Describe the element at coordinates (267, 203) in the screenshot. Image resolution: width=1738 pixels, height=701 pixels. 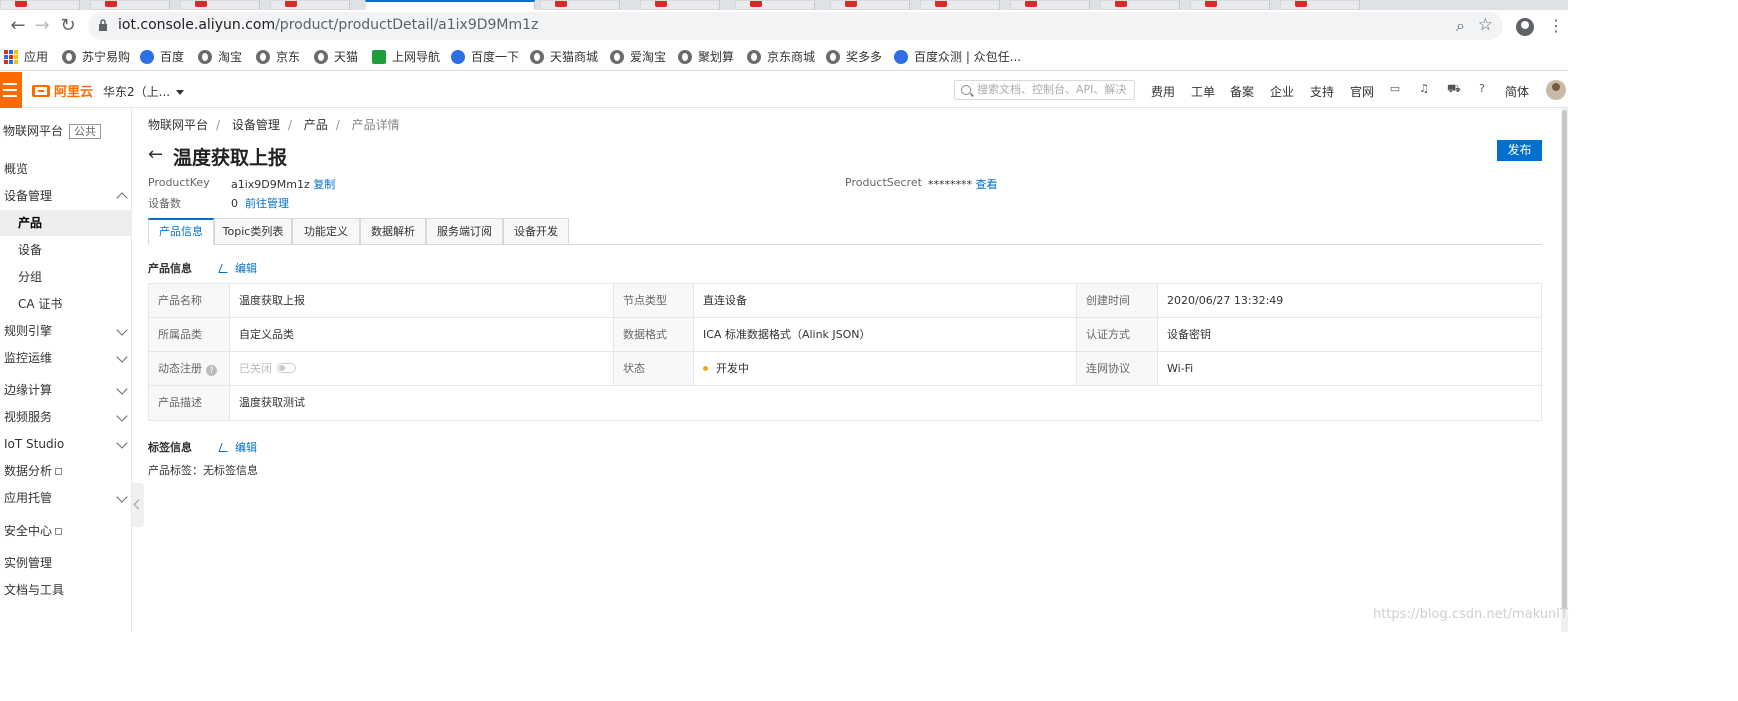
I see `manage-link: 前往管理` at that location.